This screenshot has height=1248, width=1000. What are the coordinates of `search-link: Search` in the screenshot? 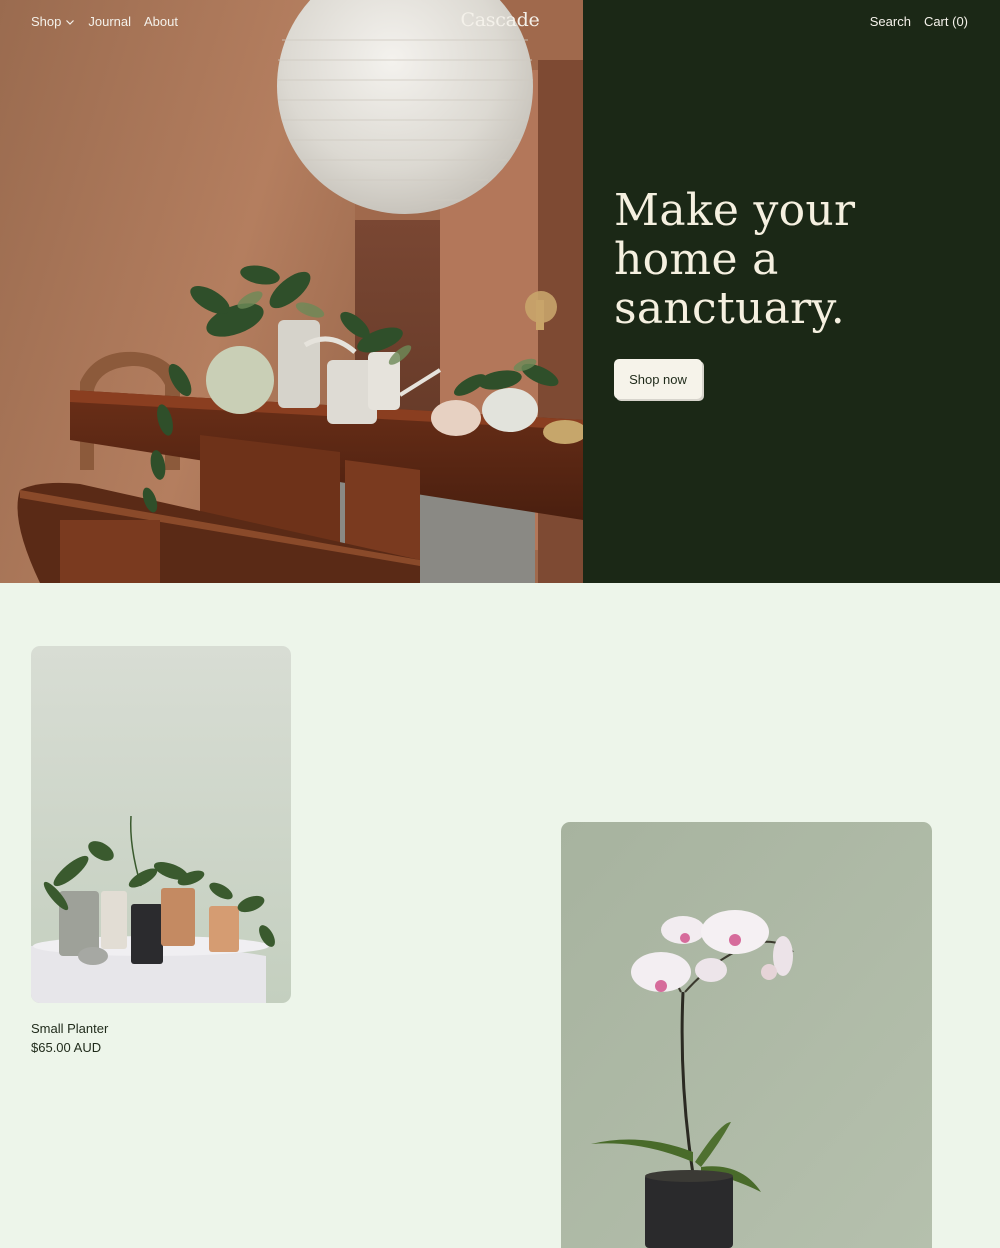 It's located at (890, 21).